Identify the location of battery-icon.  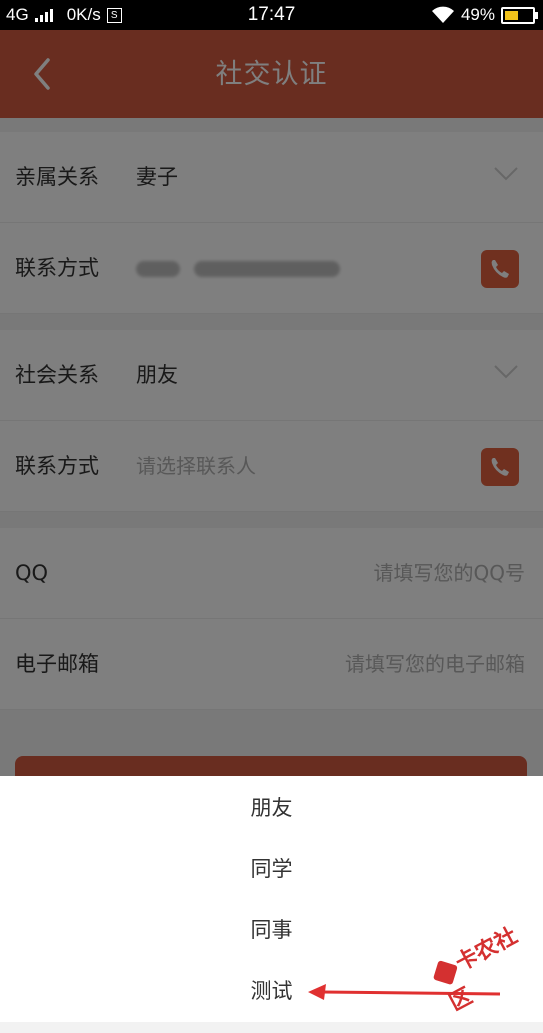
(519, 15).